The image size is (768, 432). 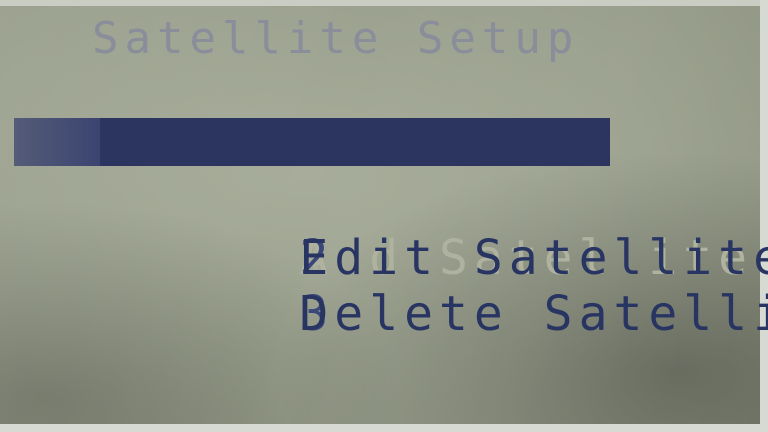 I want to click on bezel-top, so click(x=384, y=3).